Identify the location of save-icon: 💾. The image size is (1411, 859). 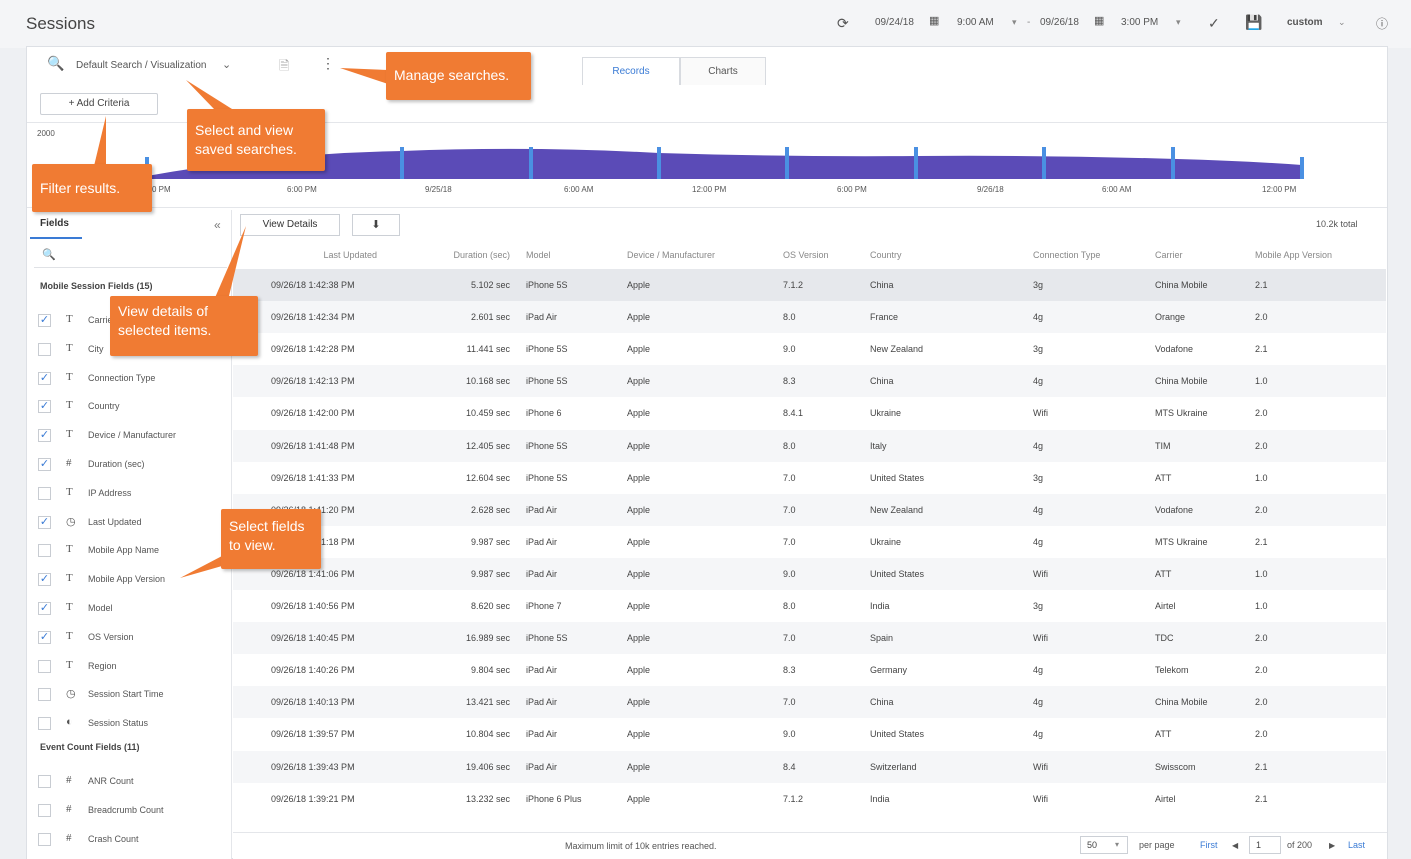
(1253, 22).